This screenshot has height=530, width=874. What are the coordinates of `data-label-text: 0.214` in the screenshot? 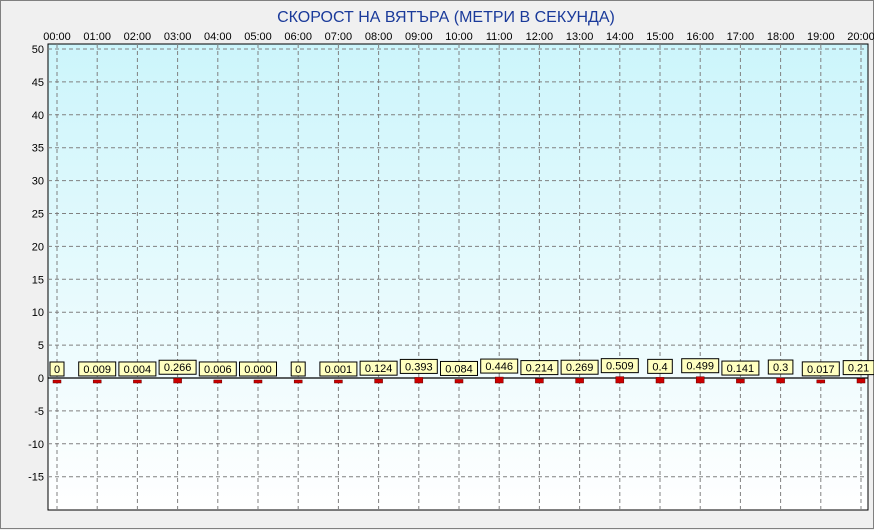 It's located at (540, 369).